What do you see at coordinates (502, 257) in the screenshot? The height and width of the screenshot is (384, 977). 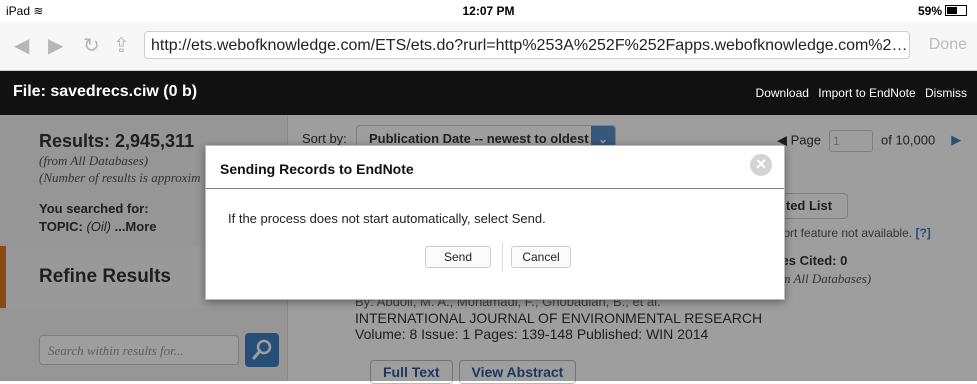 I see `divider` at bounding box center [502, 257].